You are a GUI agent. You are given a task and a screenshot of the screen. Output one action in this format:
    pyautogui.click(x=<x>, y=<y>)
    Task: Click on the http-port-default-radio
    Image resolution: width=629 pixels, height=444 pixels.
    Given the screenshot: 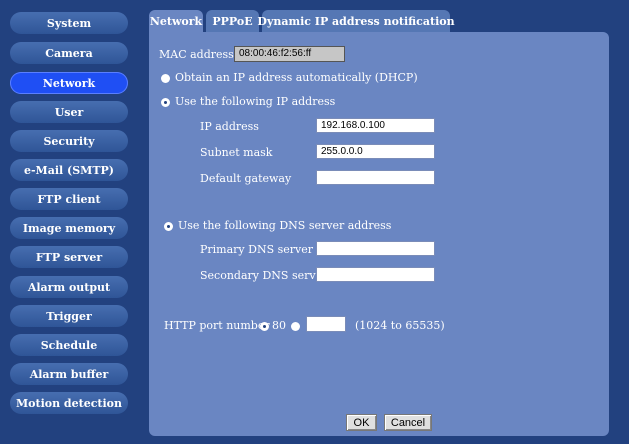 What is the action you would take?
    pyautogui.click(x=264, y=326)
    